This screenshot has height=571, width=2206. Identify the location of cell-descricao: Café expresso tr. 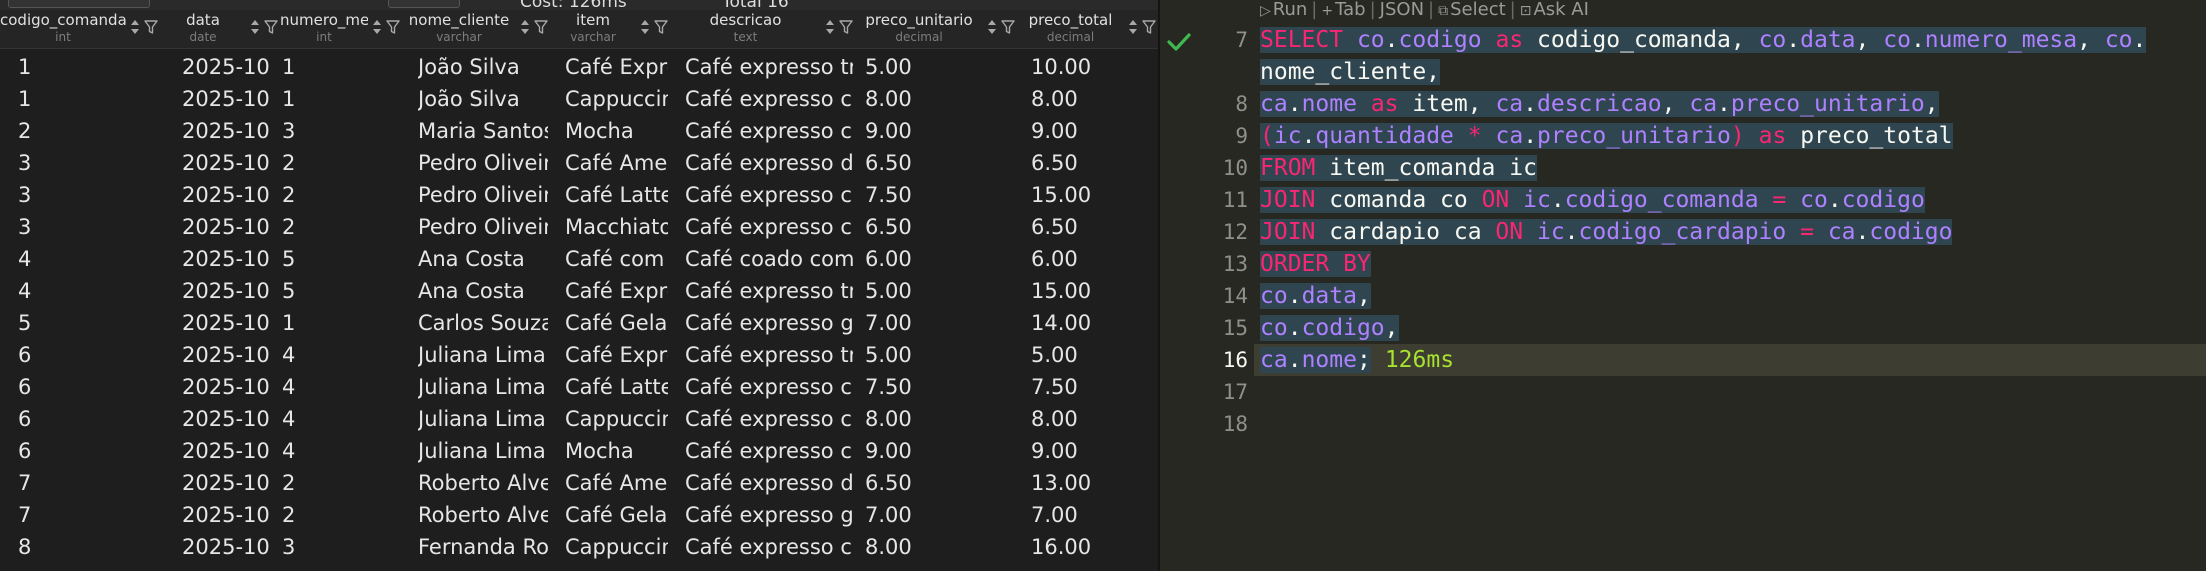
(769, 291).